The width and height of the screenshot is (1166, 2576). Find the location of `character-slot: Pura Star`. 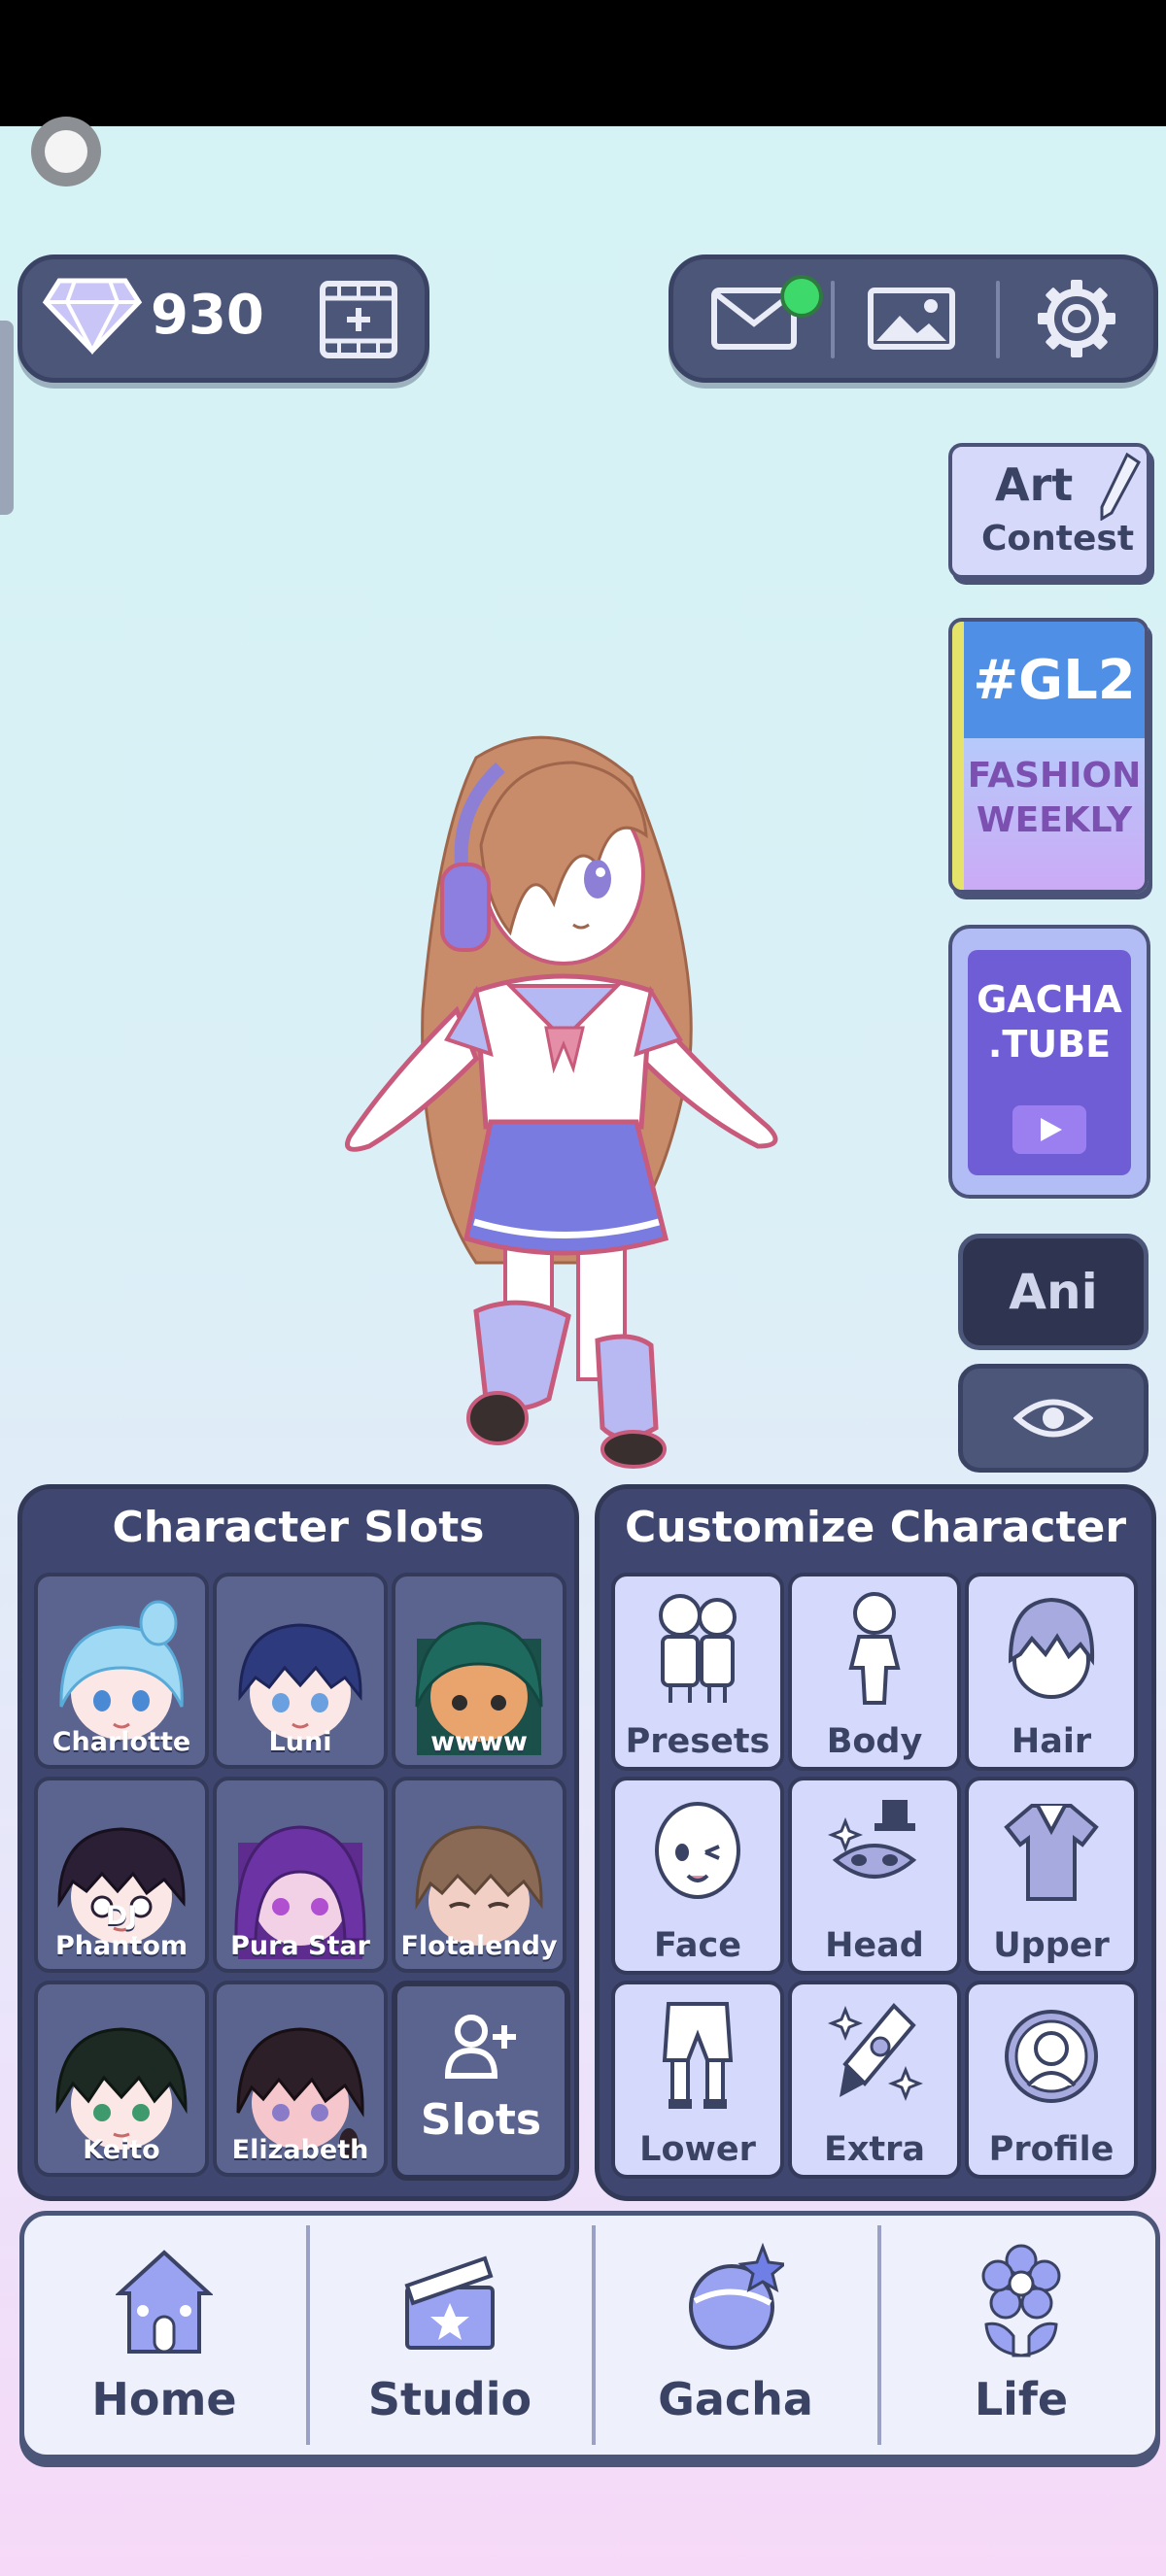

character-slot: Pura Star is located at coordinates (300, 1875).